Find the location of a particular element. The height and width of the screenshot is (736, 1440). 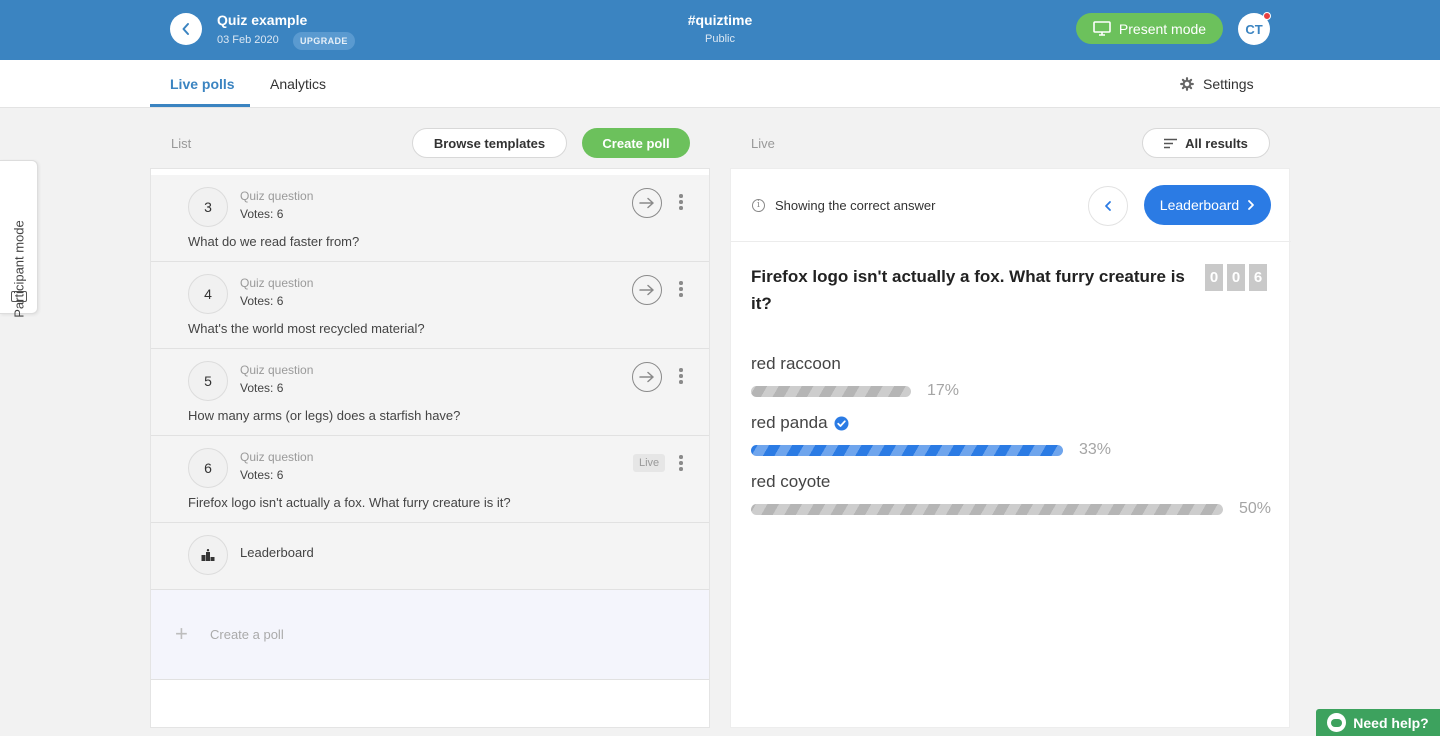

poll-number: 6 is located at coordinates (208, 468).